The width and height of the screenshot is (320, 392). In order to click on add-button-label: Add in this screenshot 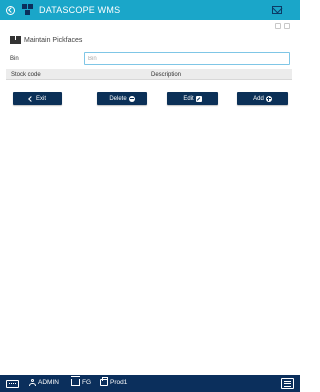, I will do `click(258, 98)`.